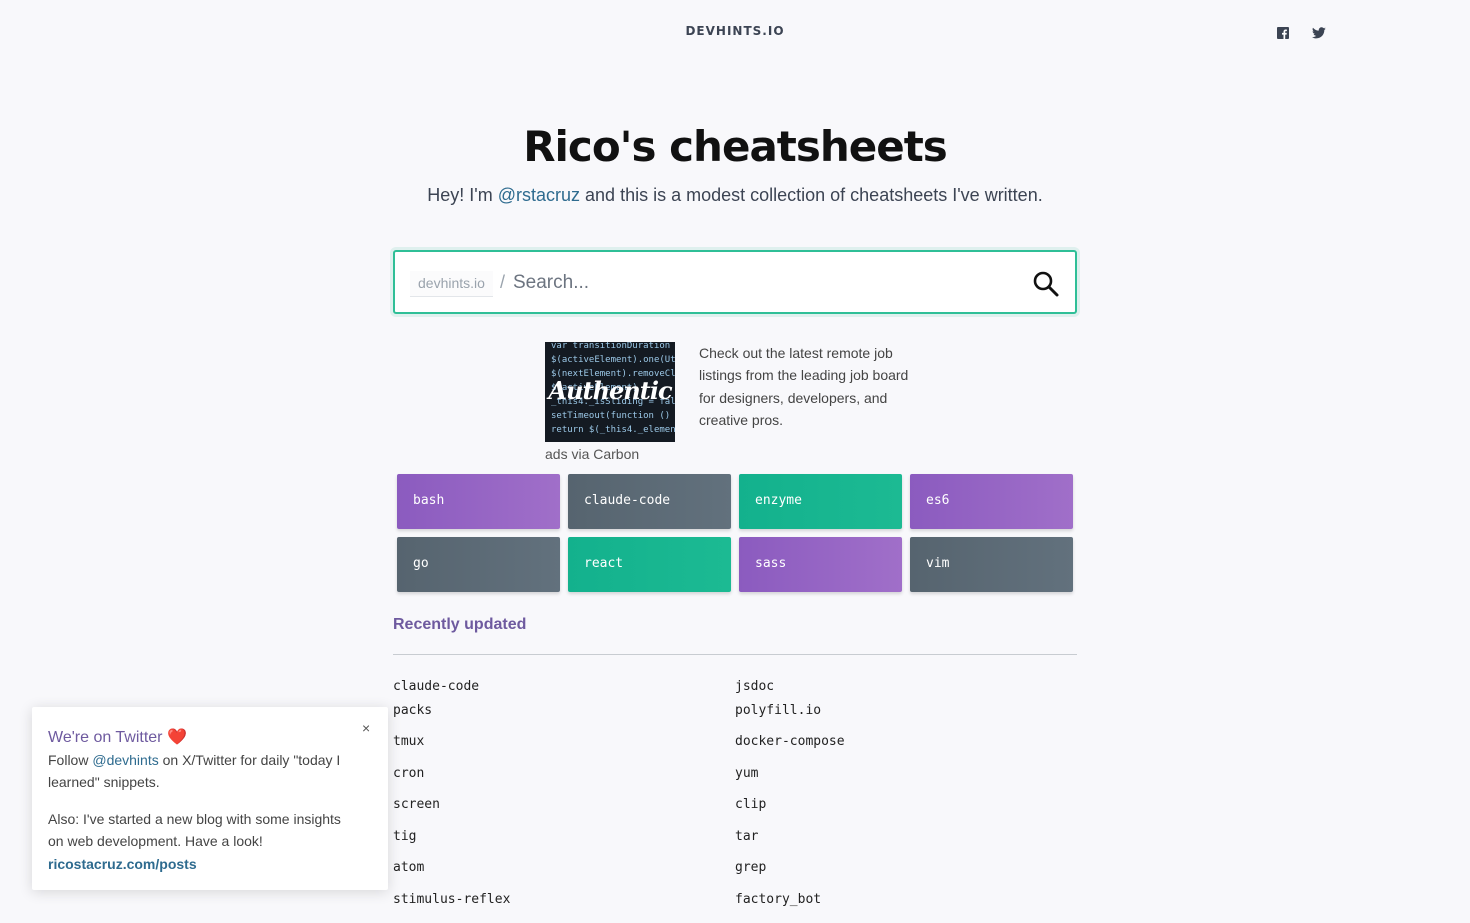 This screenshot has width=1470, height=923. I want to click on search-box: devhints.io /, so click(735, 282).